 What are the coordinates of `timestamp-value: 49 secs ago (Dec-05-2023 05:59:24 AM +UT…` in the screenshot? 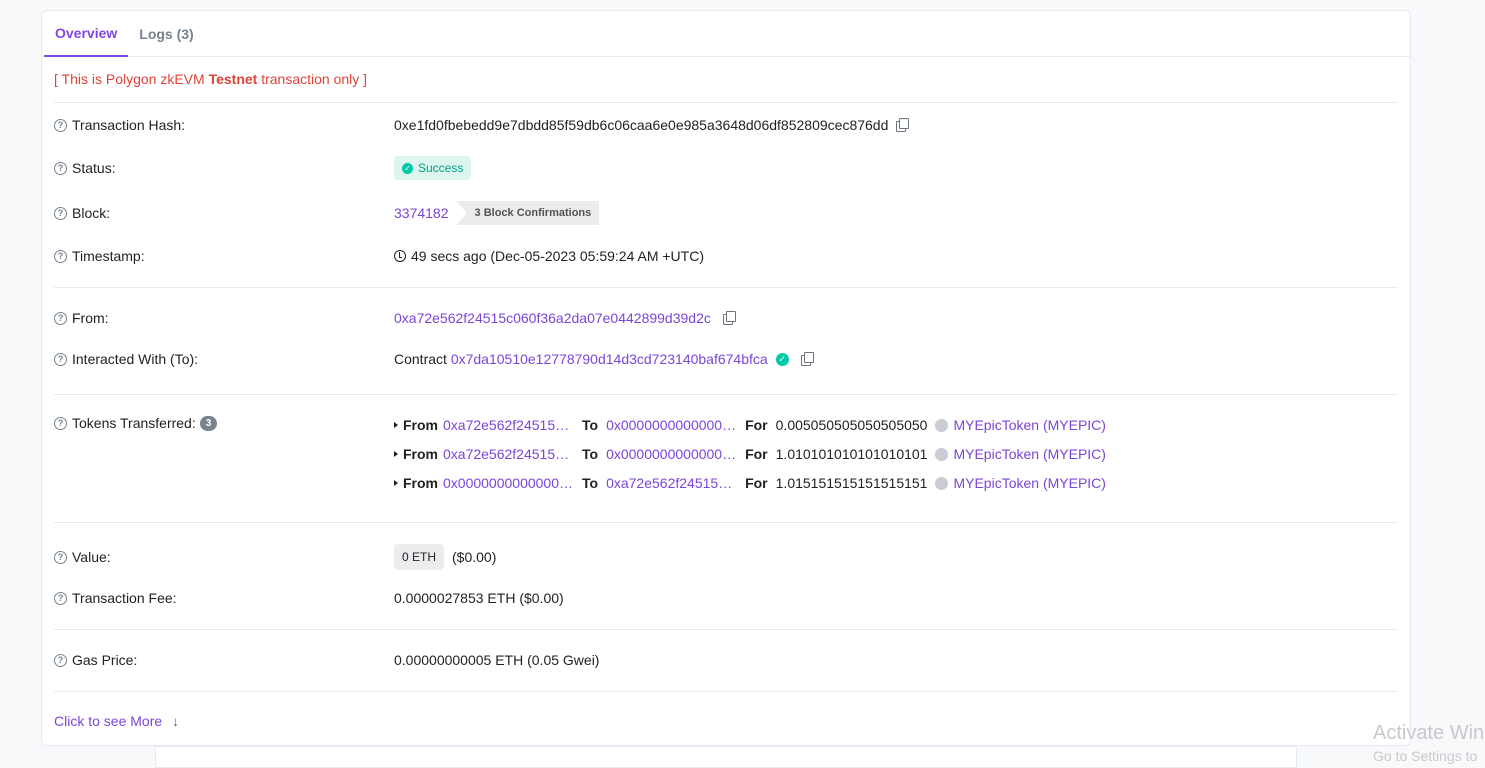 It's located at (557, 256).